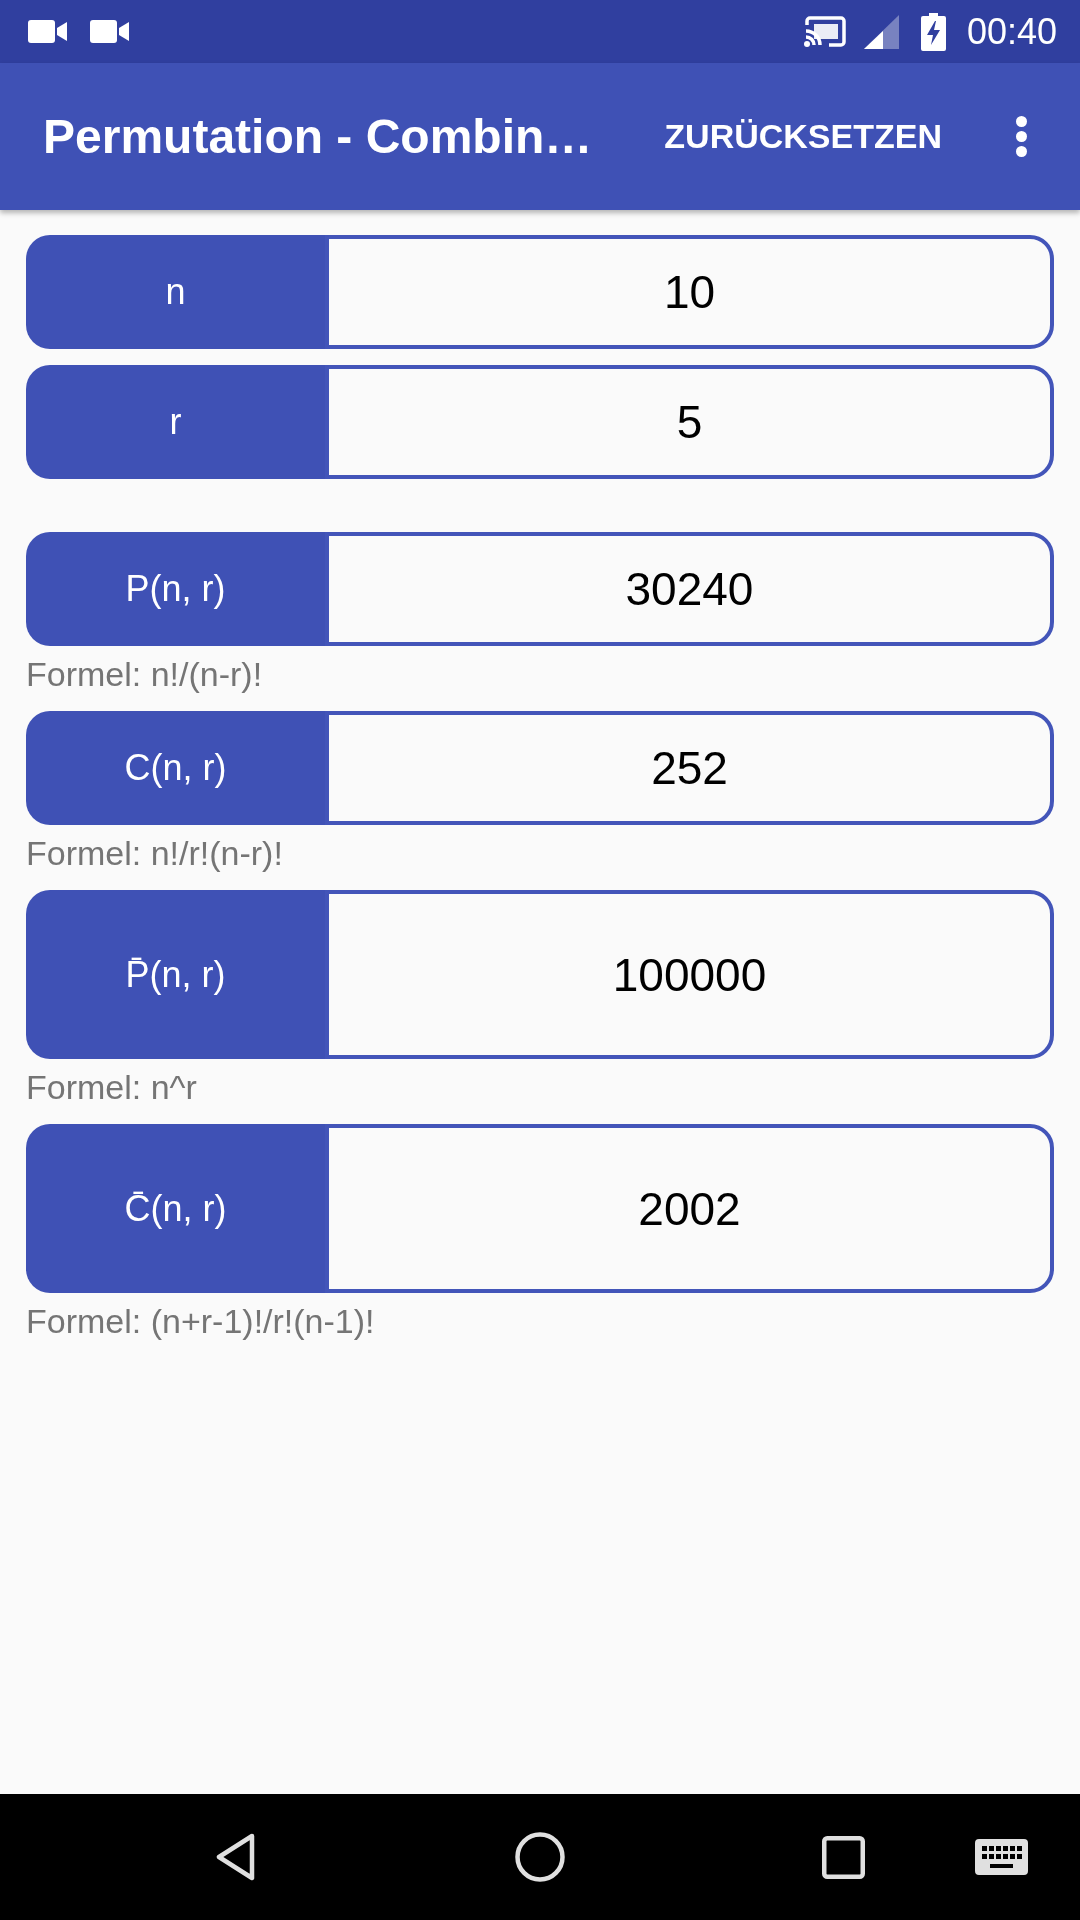 The image size is (1080, 1920). I want to click on field-label: C(n, r), so click(175, 768).